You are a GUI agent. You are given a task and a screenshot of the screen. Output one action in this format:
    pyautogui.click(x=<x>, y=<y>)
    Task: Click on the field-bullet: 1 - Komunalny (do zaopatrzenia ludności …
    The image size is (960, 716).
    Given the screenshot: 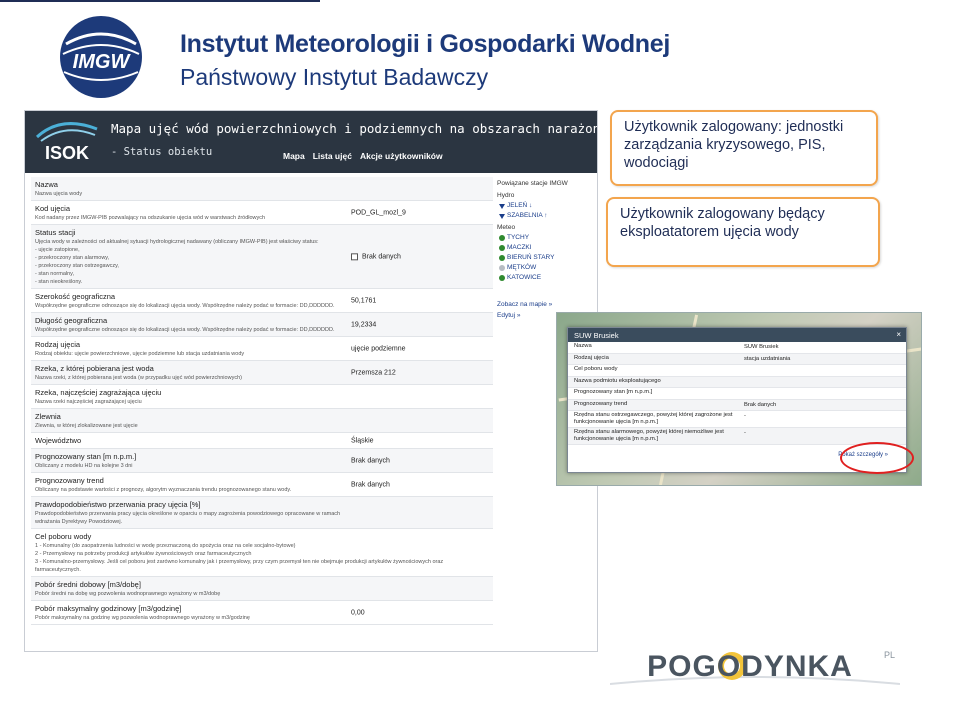 What is the action you would take?
    pyautogui.click(x=165, y=546)
    